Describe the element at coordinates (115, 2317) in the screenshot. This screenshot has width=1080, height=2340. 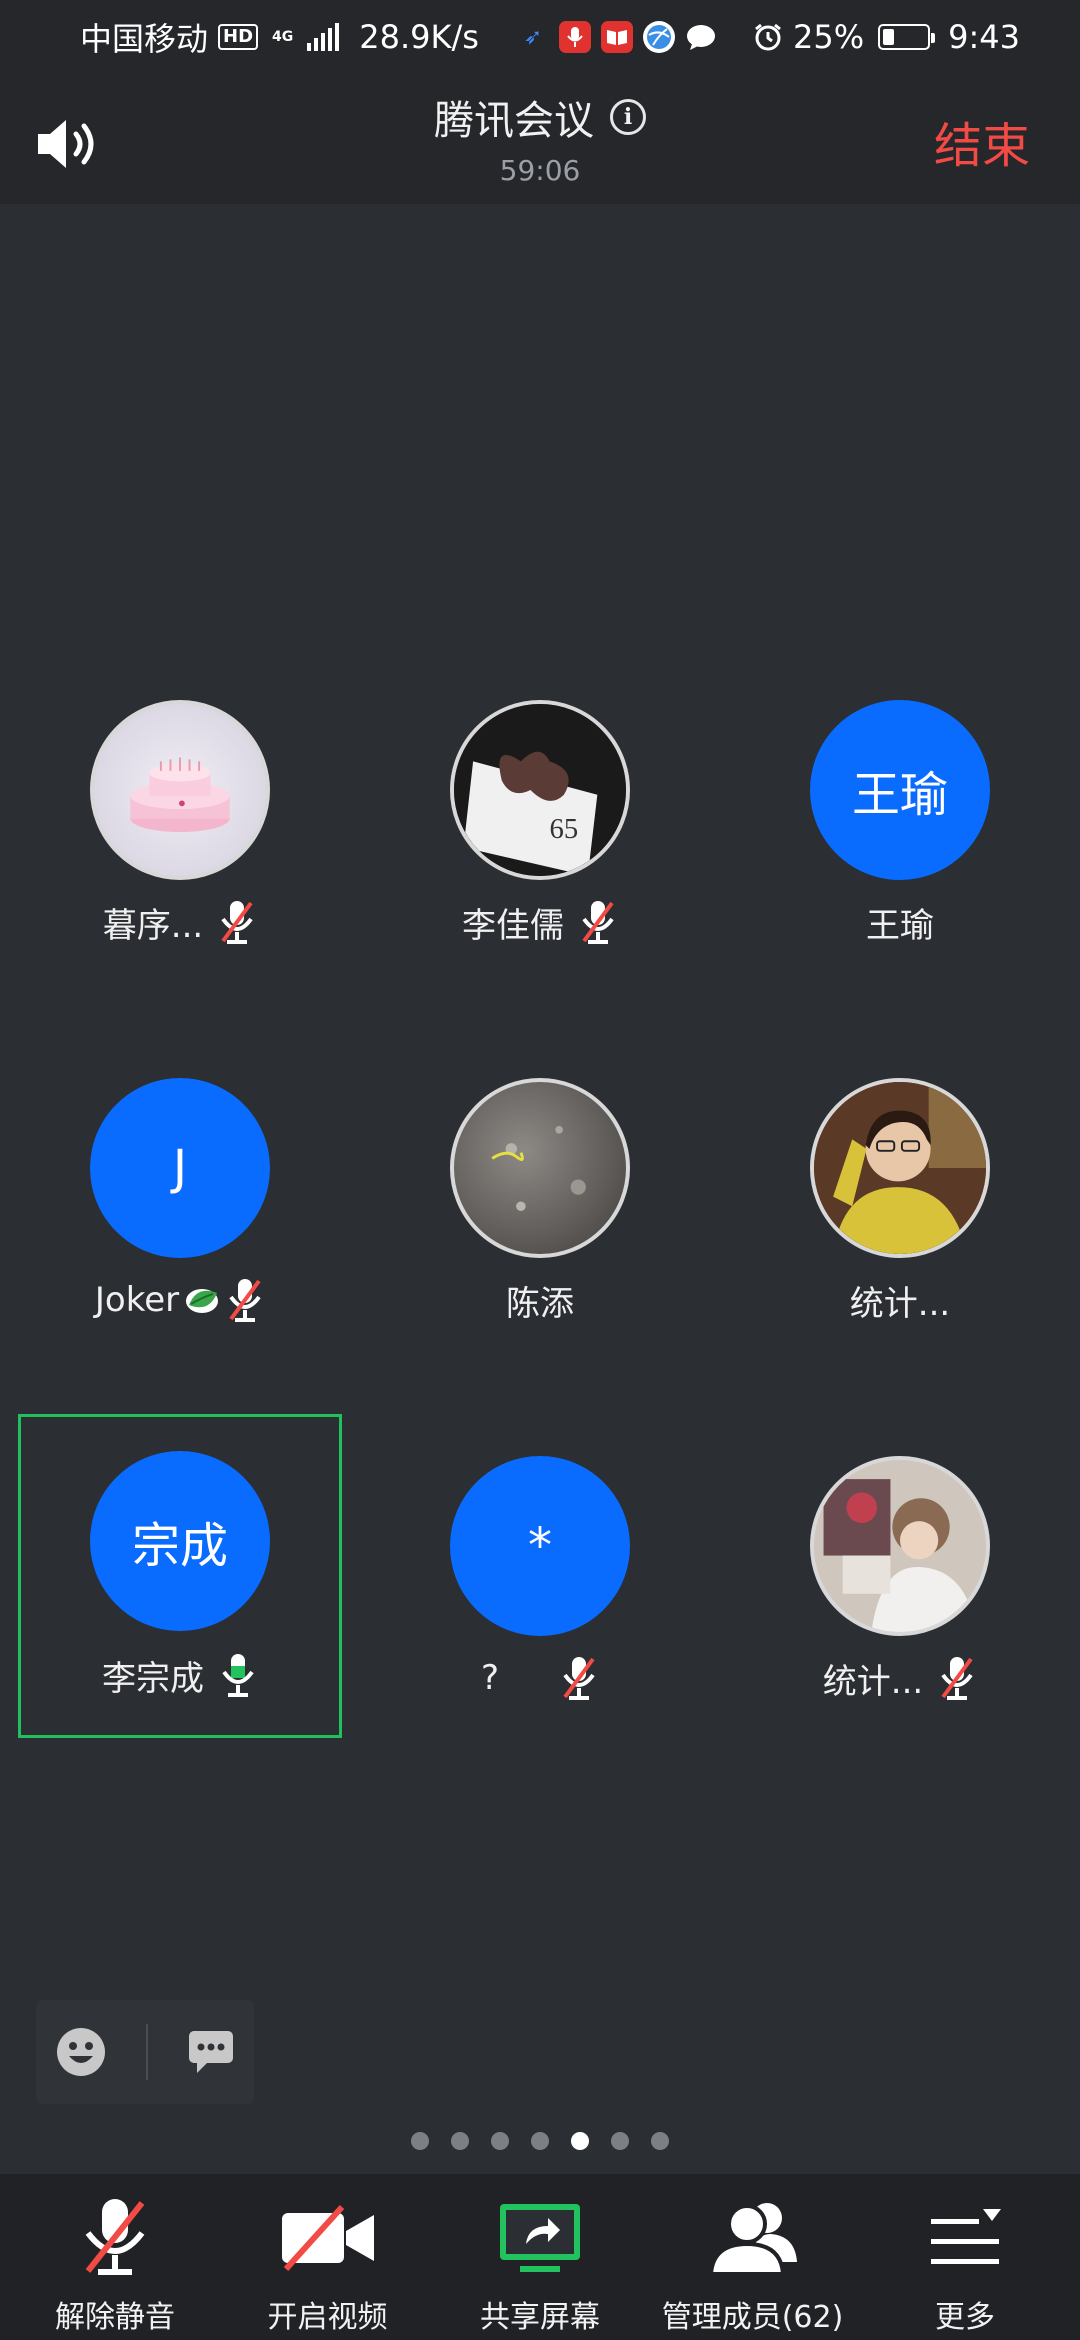
I see `unmute-label: 解除静音` at that location.